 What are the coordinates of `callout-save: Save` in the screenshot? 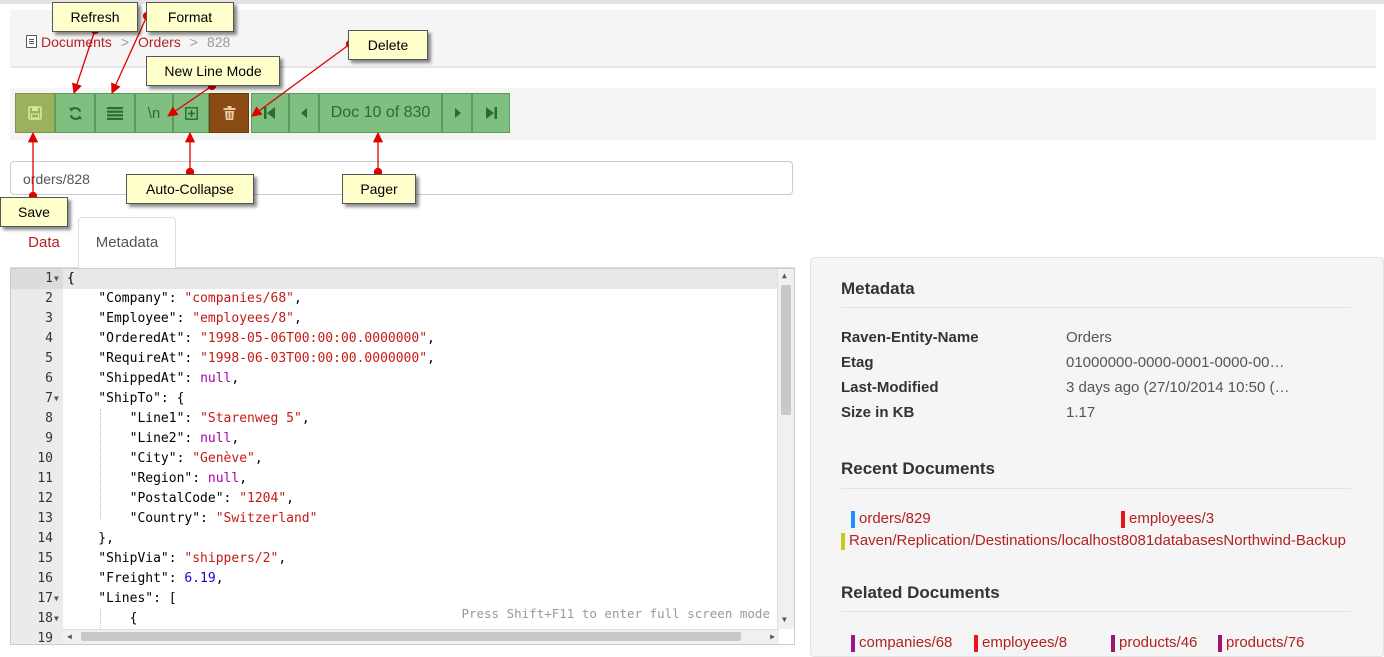 It's located at (34, 212).